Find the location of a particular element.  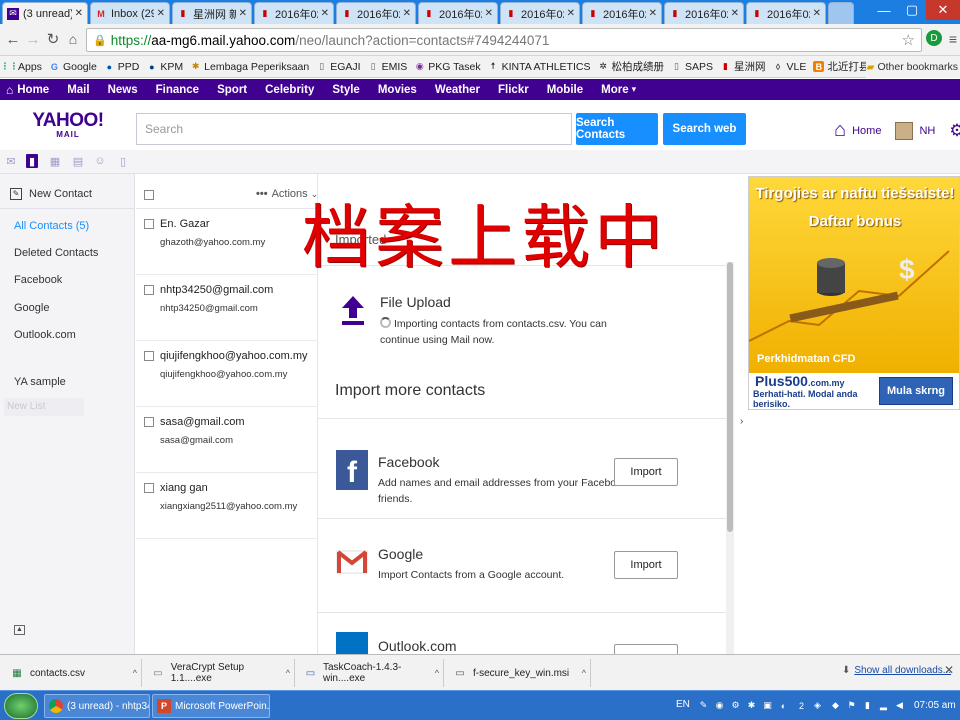

nav-movies: Movies is located at coordinates (397, 90).